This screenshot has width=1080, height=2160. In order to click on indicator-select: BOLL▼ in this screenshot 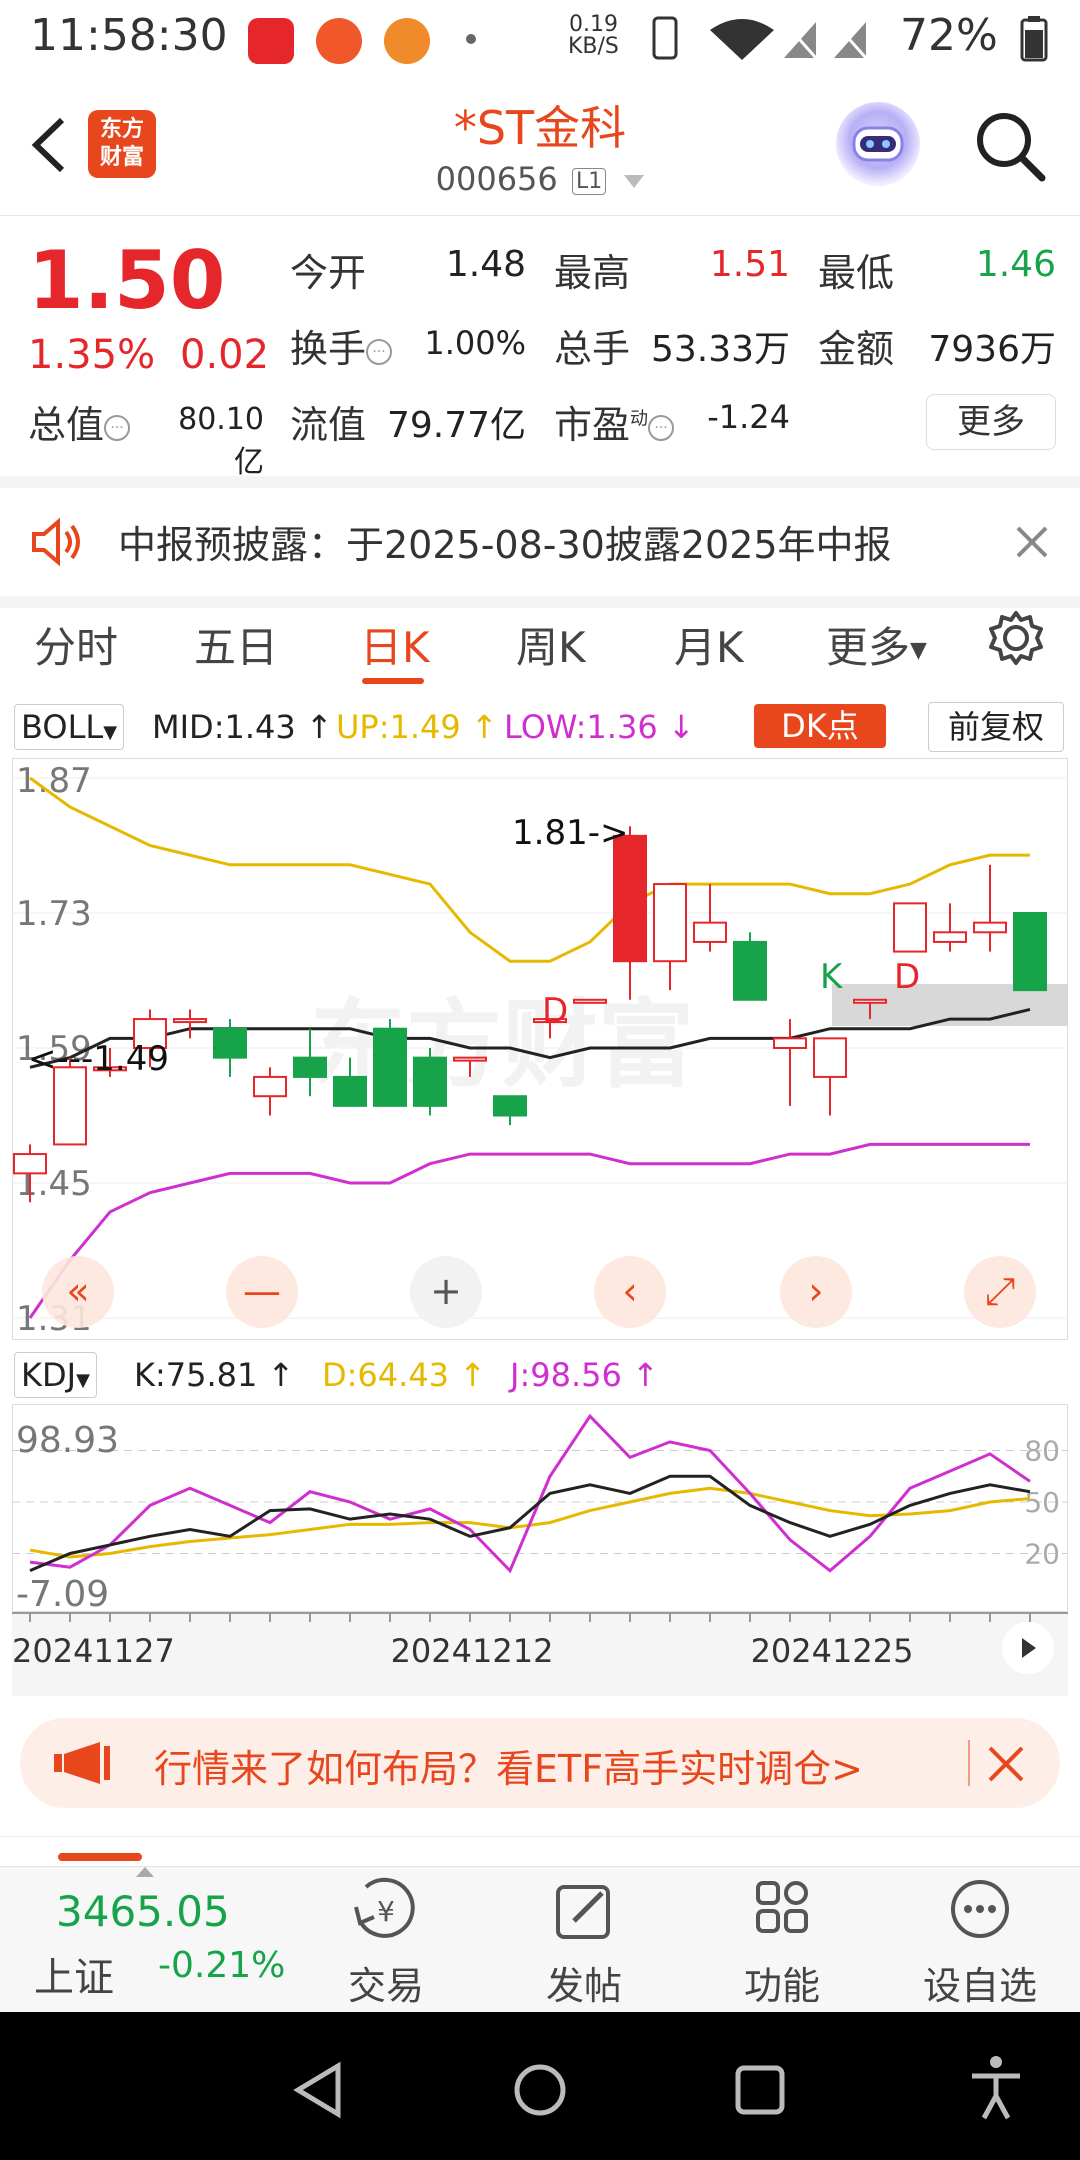, I will do `click(69, 727)`.